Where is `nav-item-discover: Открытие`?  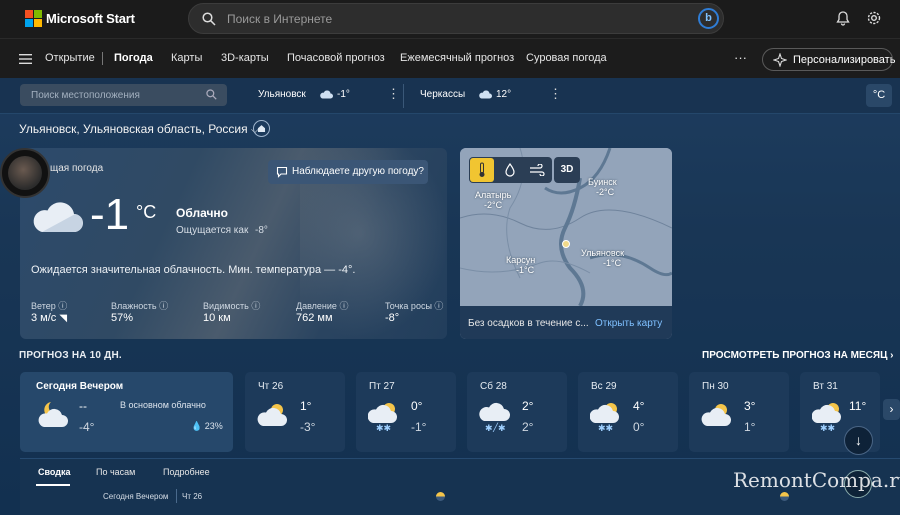 nav-item-discover: Открытие is located at coordinates (70, 58).